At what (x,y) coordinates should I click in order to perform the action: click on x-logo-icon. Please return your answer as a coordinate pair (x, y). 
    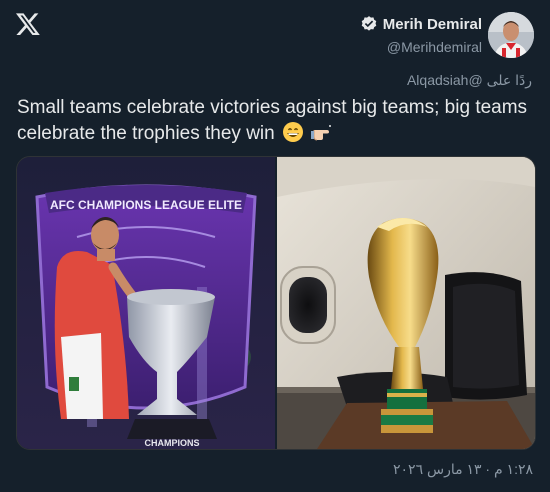
    Looking at the image, I should click on (28, 24).